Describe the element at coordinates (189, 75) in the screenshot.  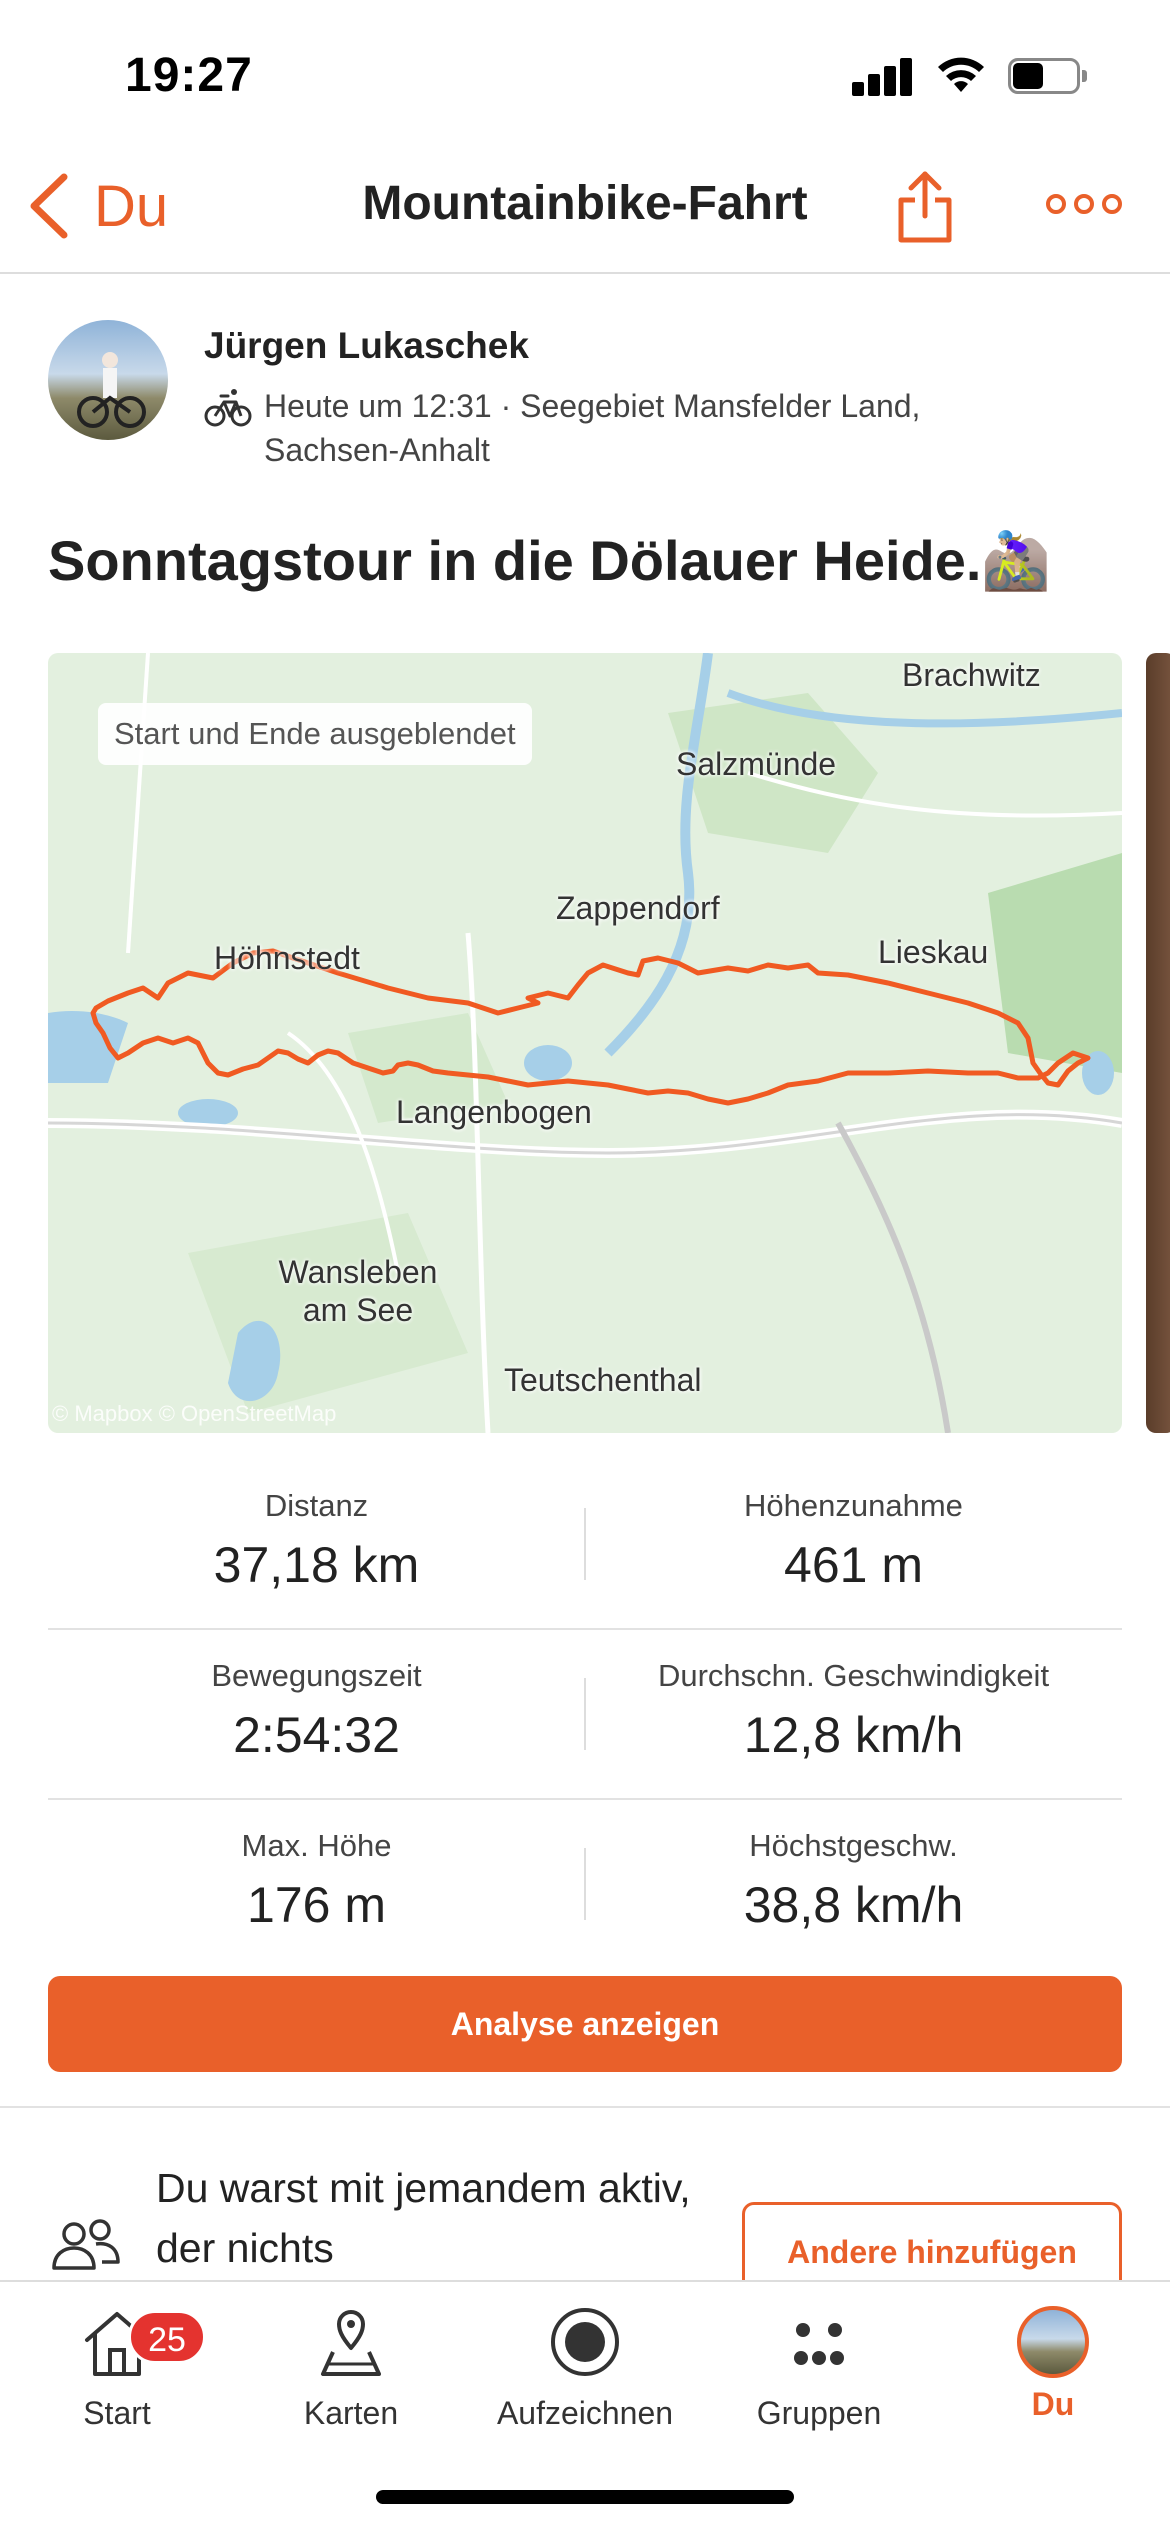
I see `status-time: 19:27` at that location.